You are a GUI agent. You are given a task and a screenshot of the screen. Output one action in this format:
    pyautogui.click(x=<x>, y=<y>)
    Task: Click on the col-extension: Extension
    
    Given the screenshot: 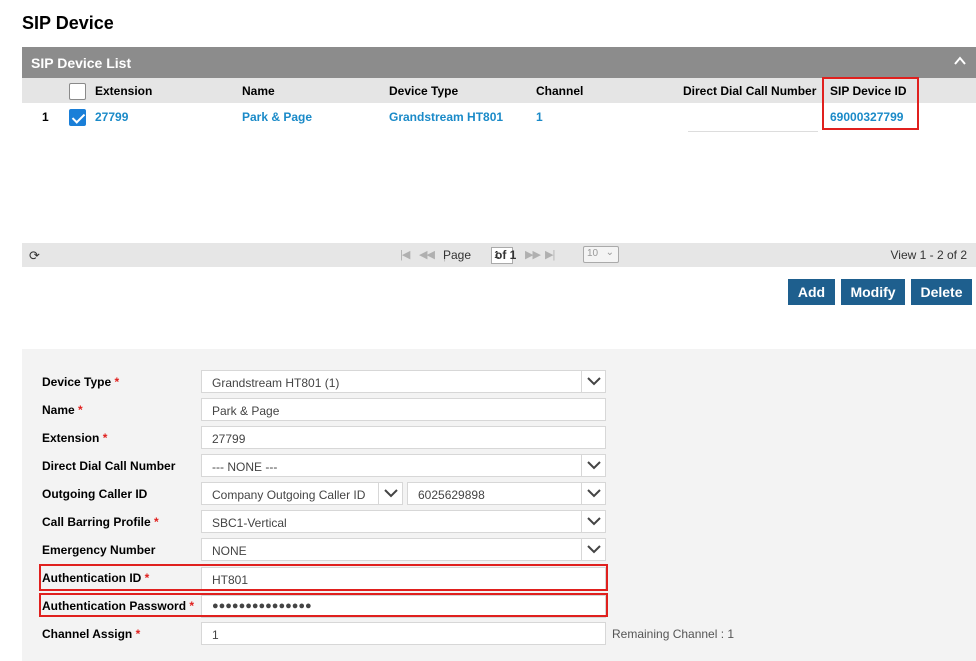 What is the action you would take?
    pyautogui.click(x=123, y=91)
    